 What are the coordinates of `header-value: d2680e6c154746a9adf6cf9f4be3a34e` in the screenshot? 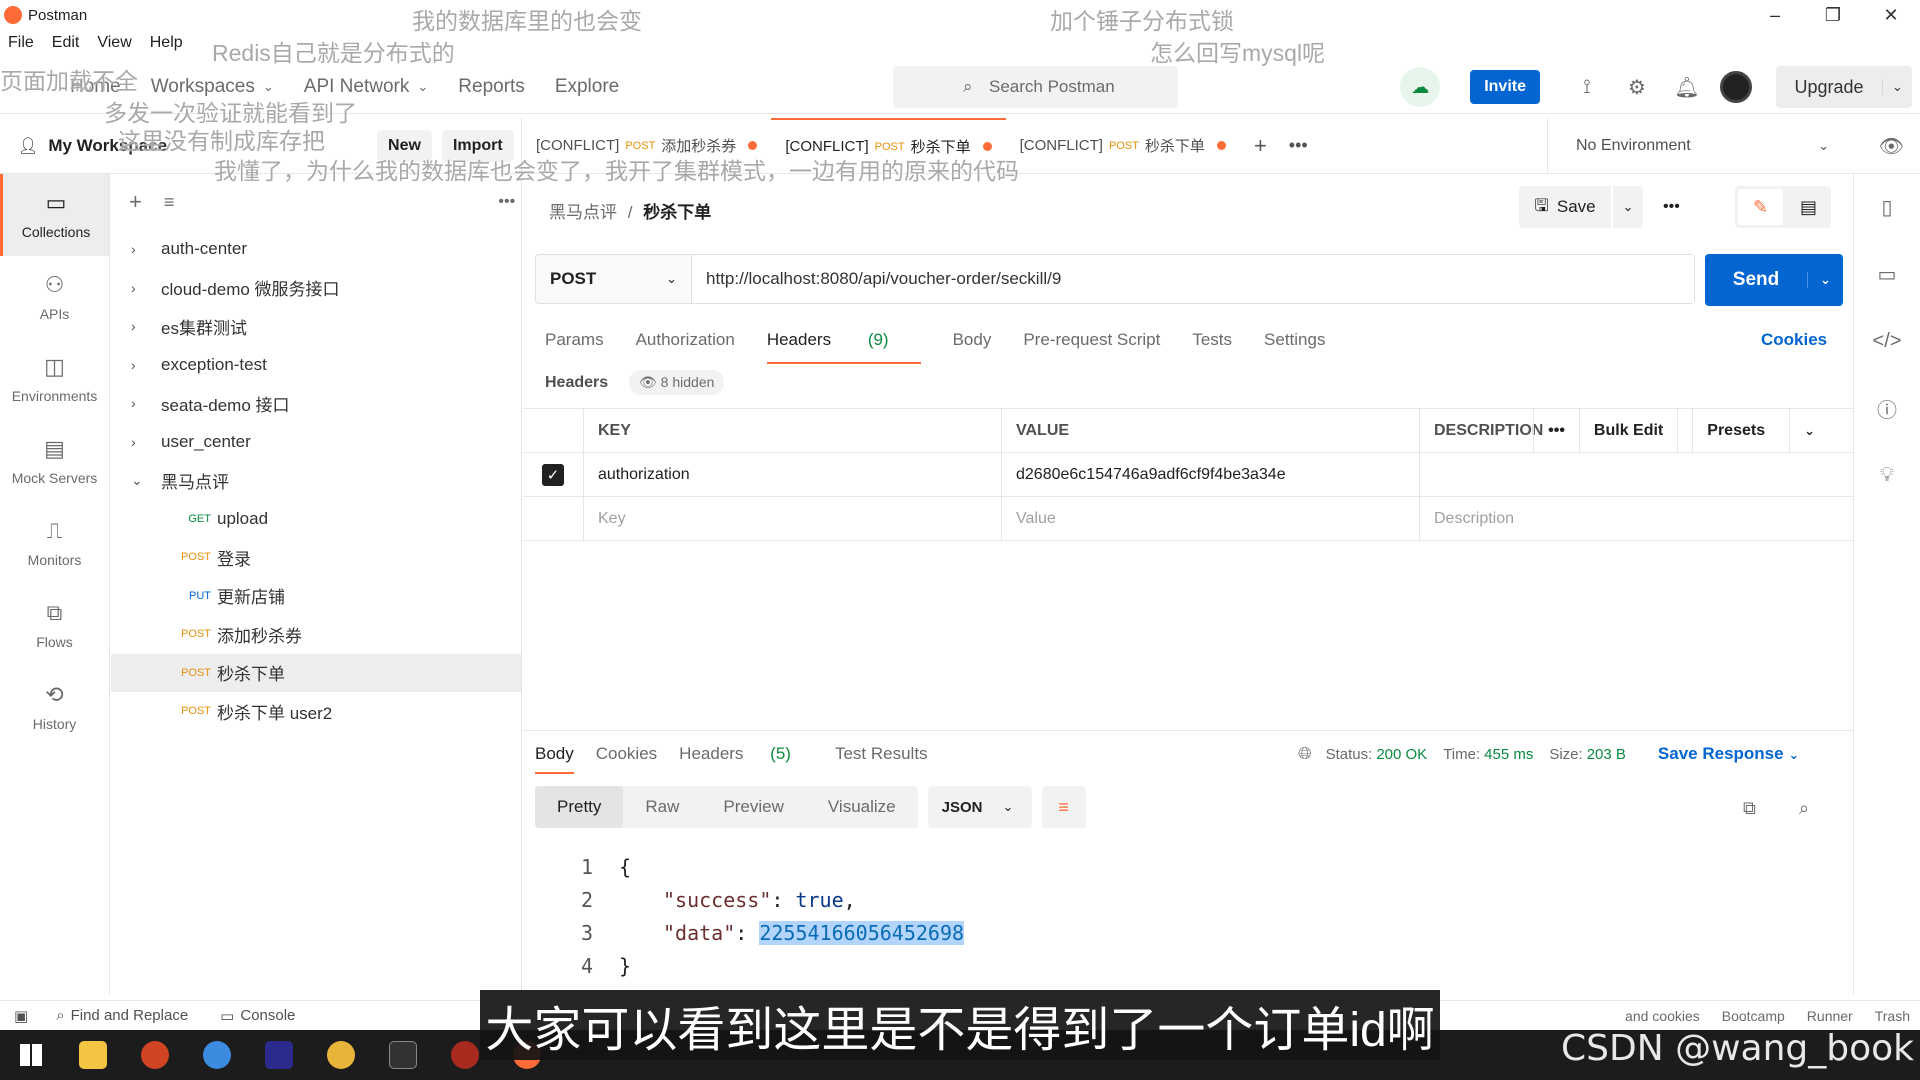 It's located at (1210, 474).